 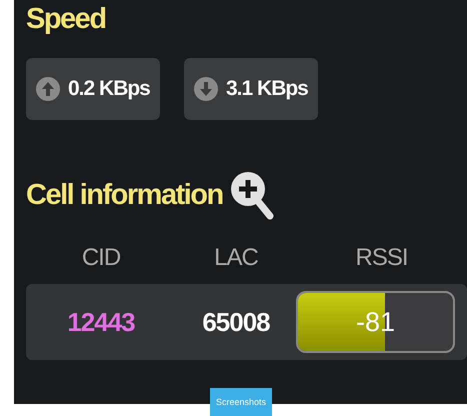 What do you see at coordinates (375, 322) in the screenshot?
I see `rssi-reading: -81` at bounding box center [375, 322].